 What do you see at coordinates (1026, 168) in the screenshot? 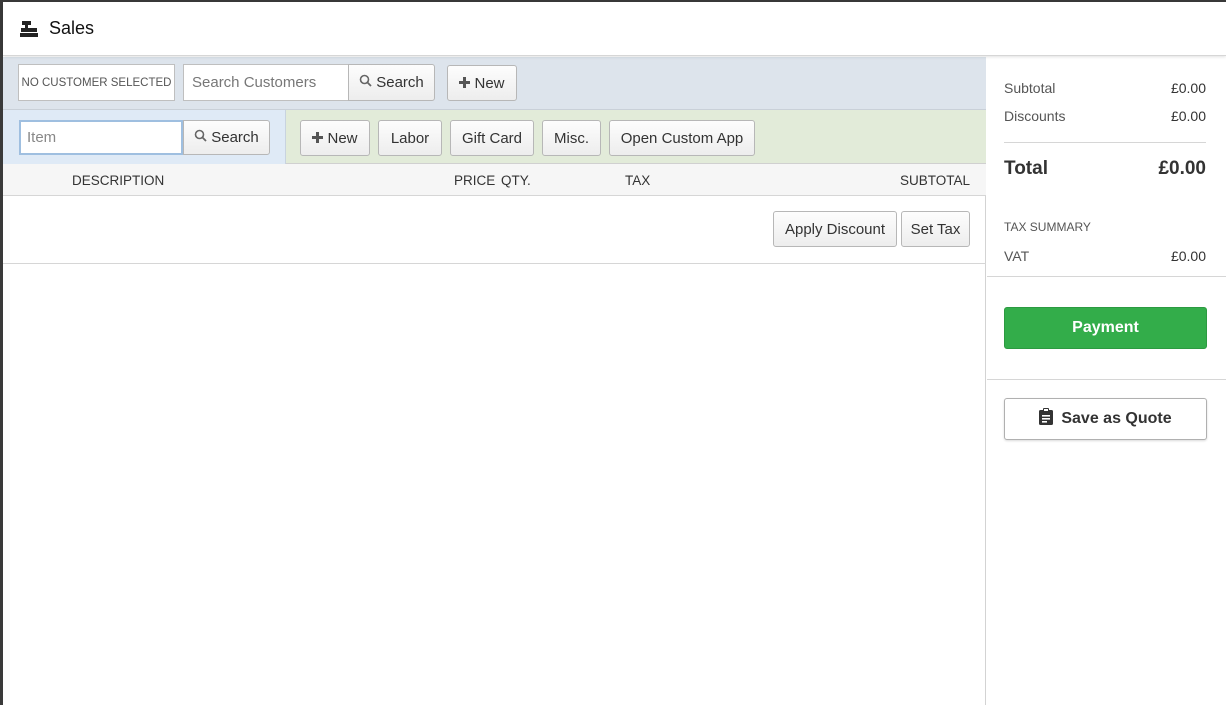
I see `total-label: Total` at bounding box center [1026, 168].